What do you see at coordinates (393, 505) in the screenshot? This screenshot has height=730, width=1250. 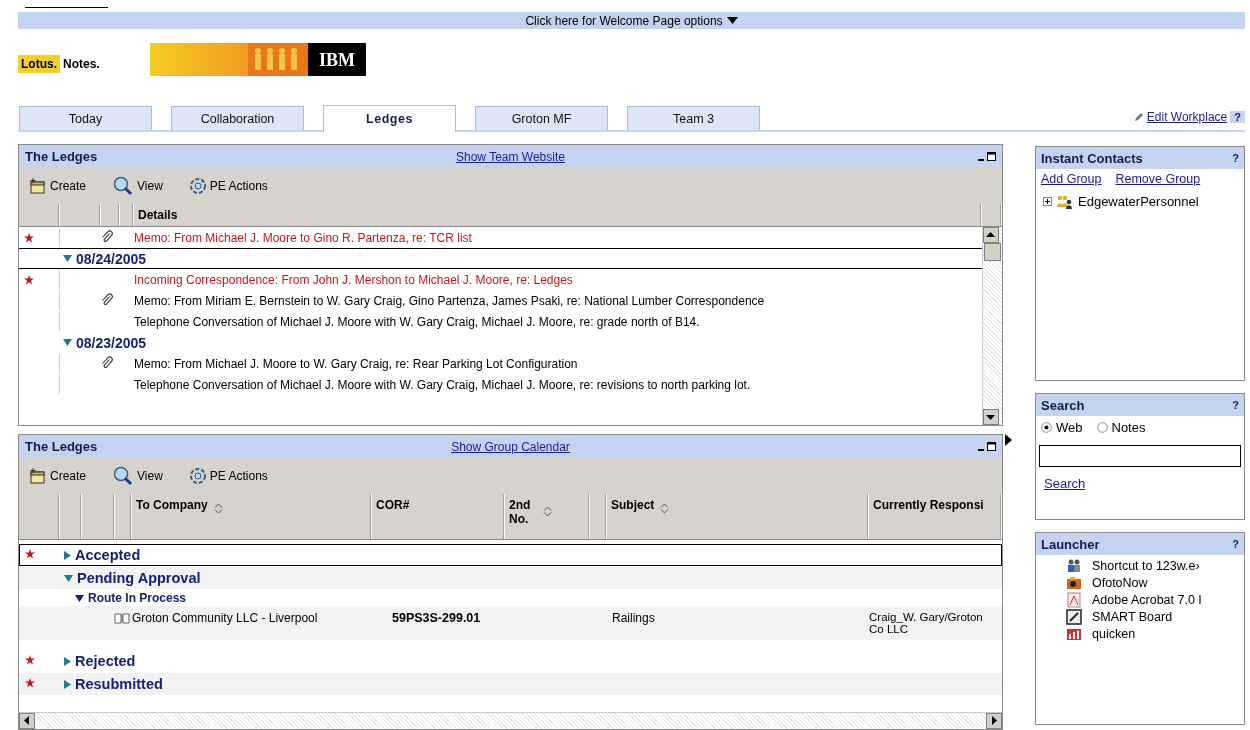 I see `column-header: COR#` at bounding box center [393, 505].